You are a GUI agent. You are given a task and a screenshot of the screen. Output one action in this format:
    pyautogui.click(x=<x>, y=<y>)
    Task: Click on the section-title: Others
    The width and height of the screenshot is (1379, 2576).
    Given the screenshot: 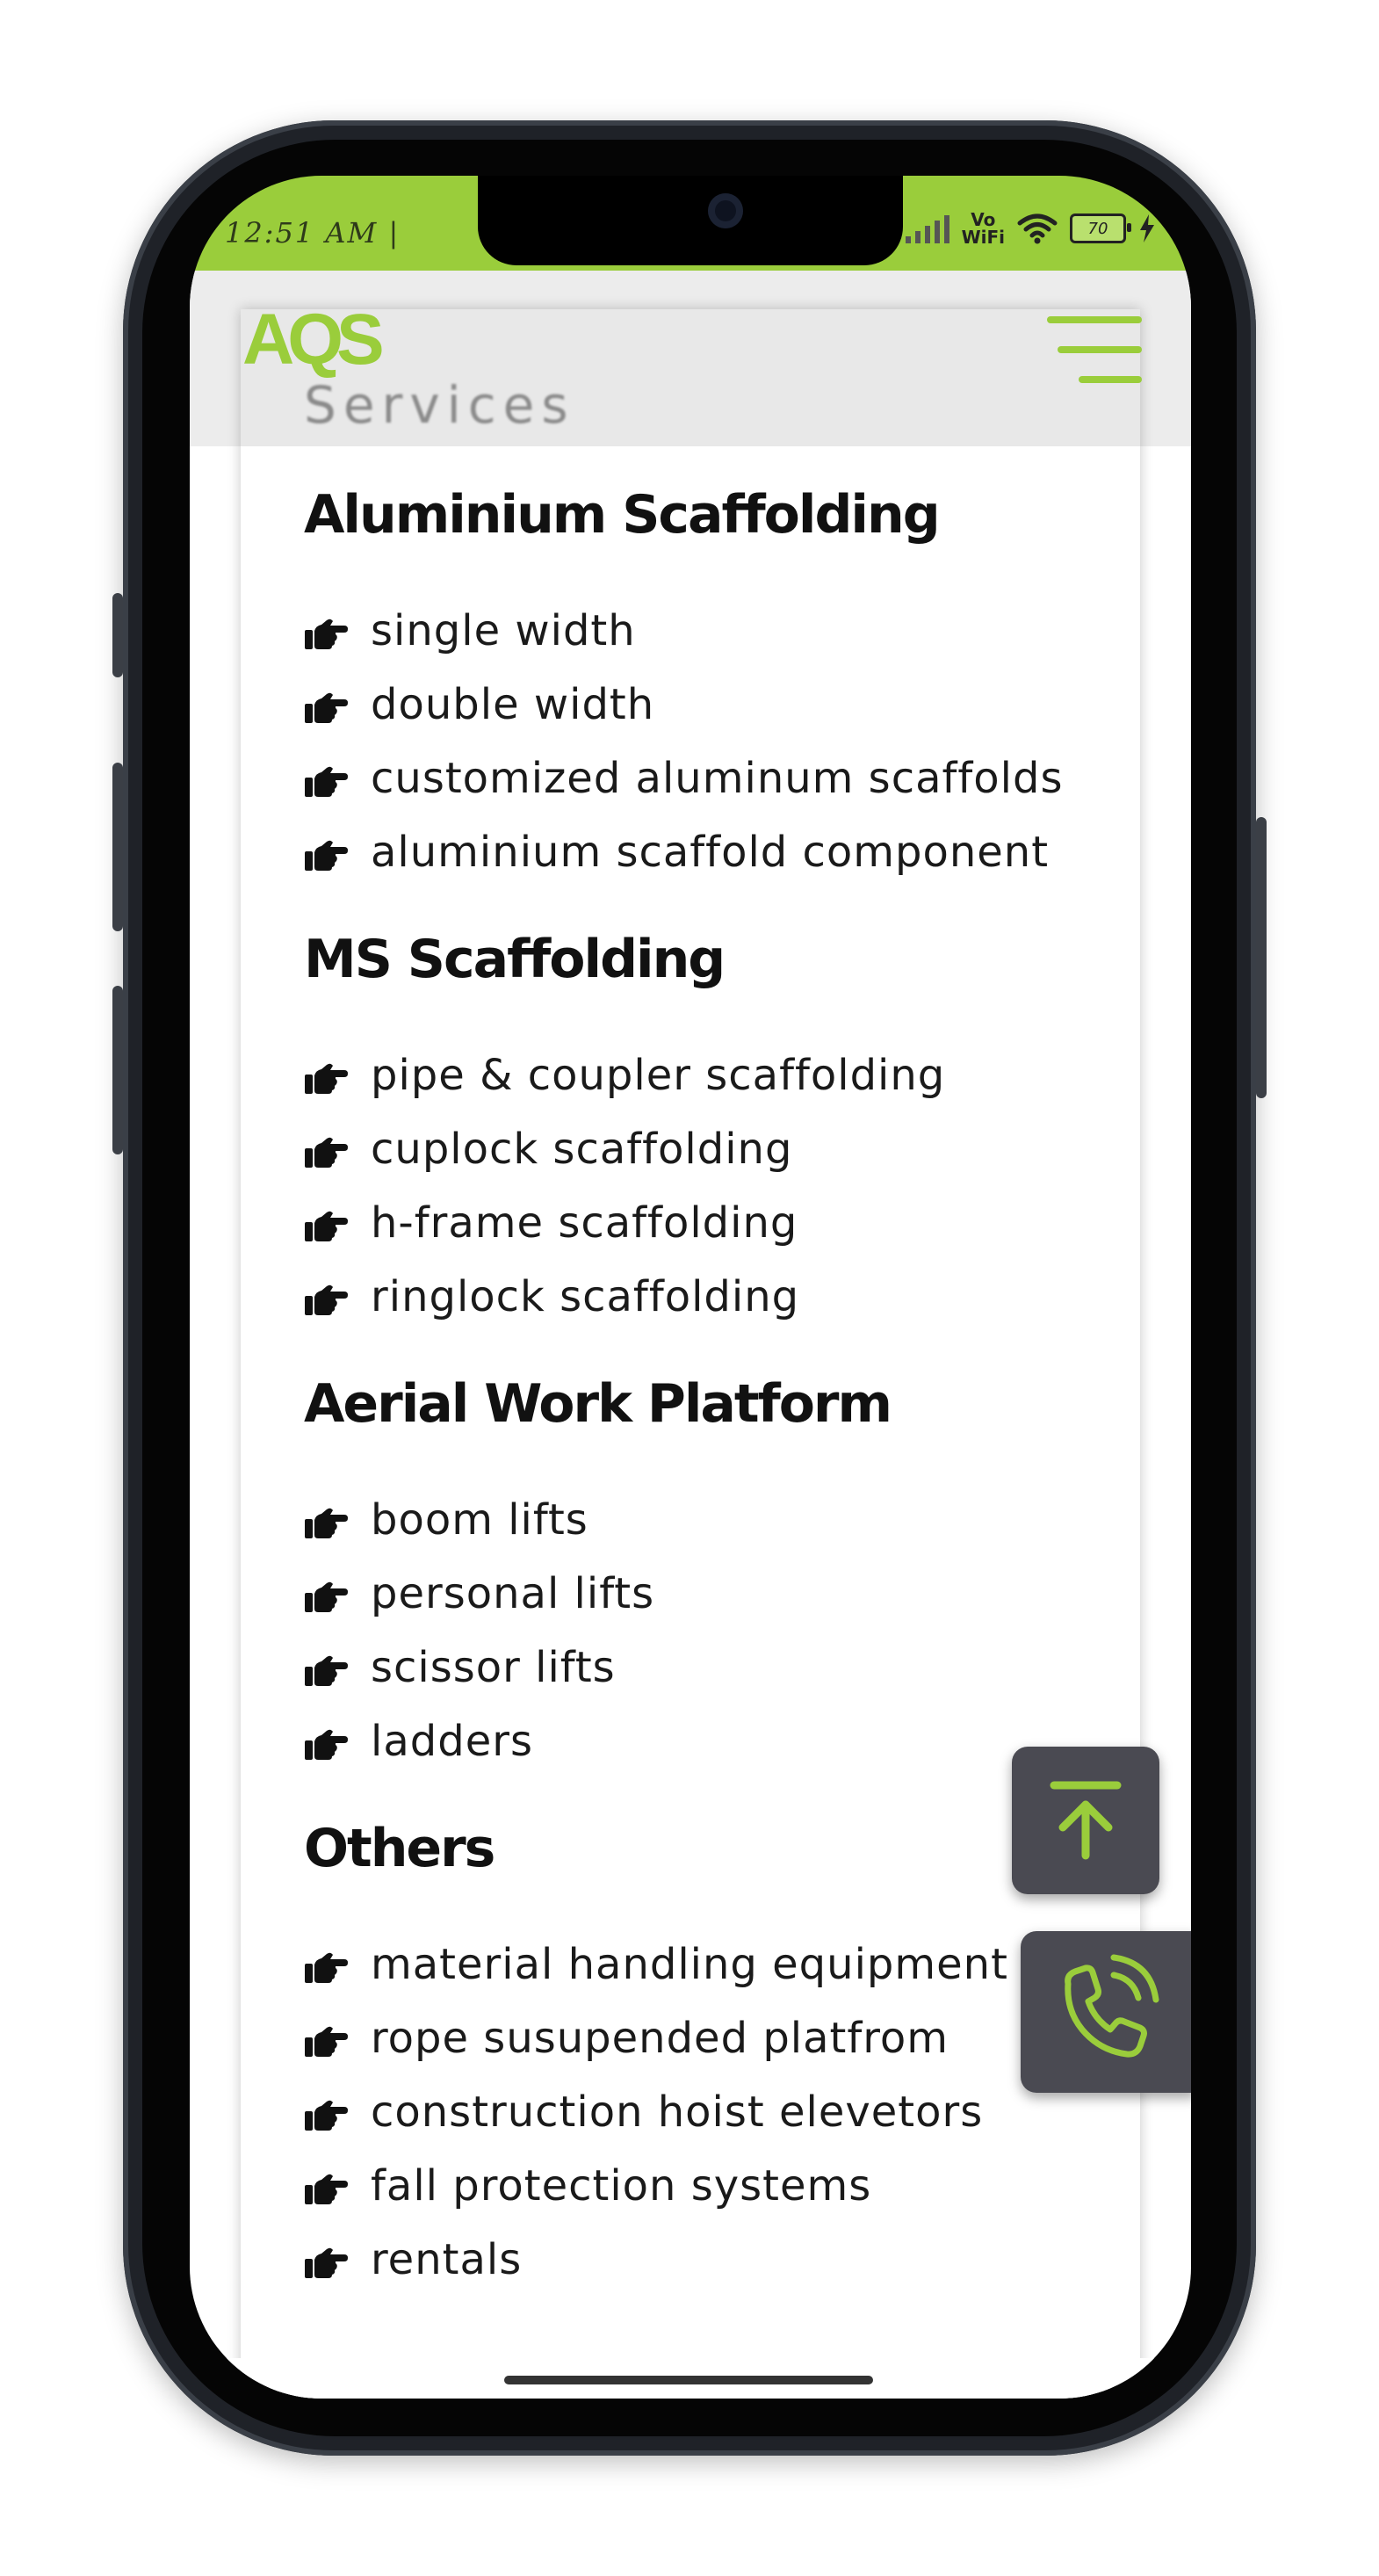 What is the action you would take?
    pyautogui.click(x=399, y=1848)
    